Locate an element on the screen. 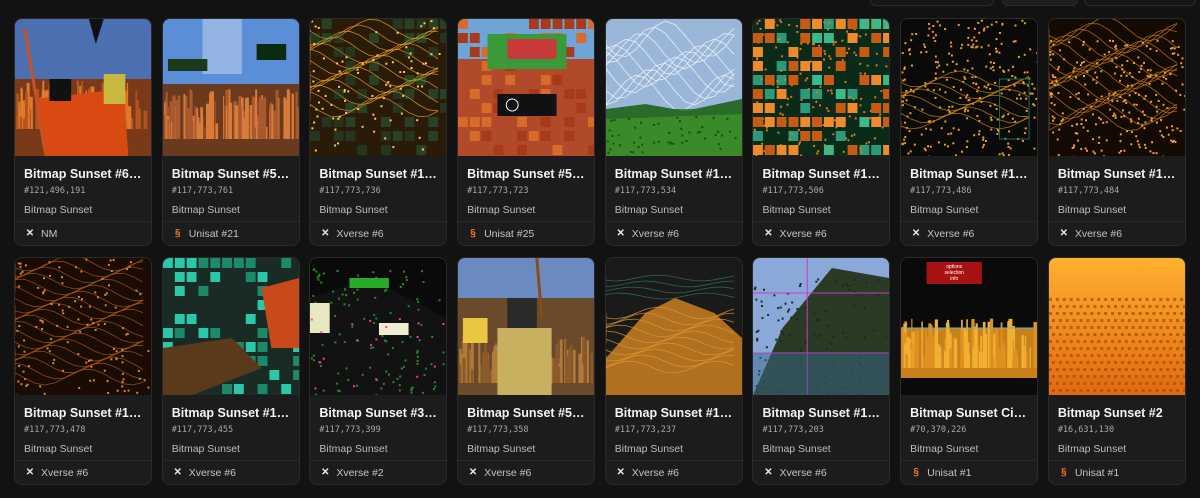 The width and height of the screenshot is (1200, 498). inscription-number: #70,370,226 is located at coordinates (938, 430).